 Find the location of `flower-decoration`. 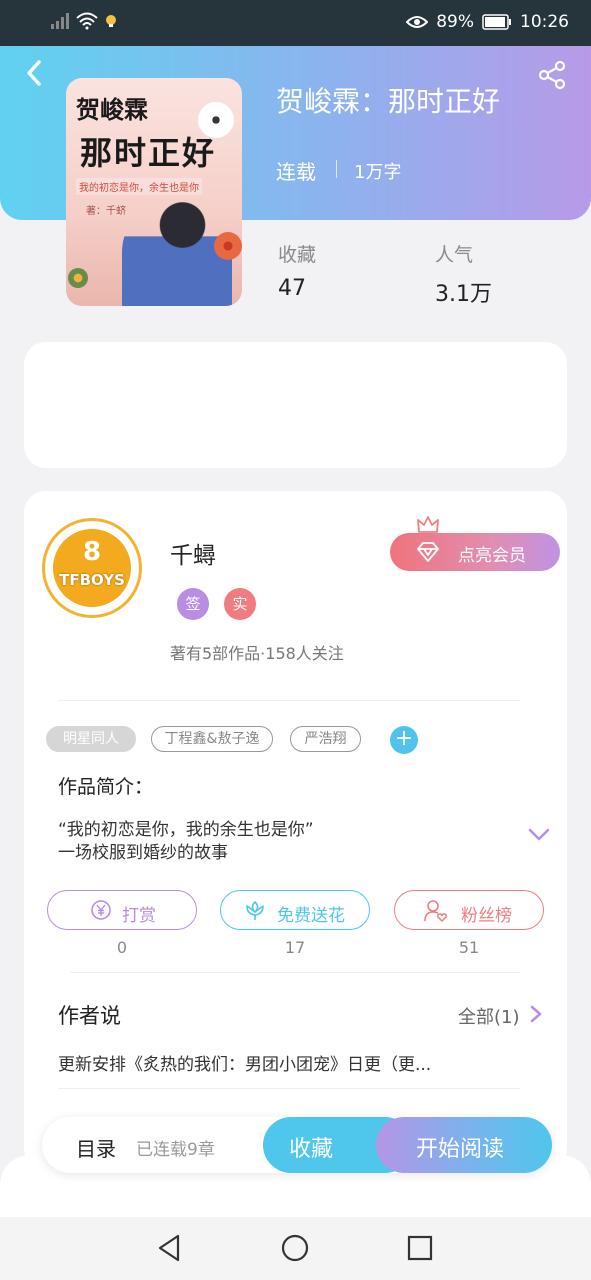

flower-decoration is located at coordinates (228, 246).